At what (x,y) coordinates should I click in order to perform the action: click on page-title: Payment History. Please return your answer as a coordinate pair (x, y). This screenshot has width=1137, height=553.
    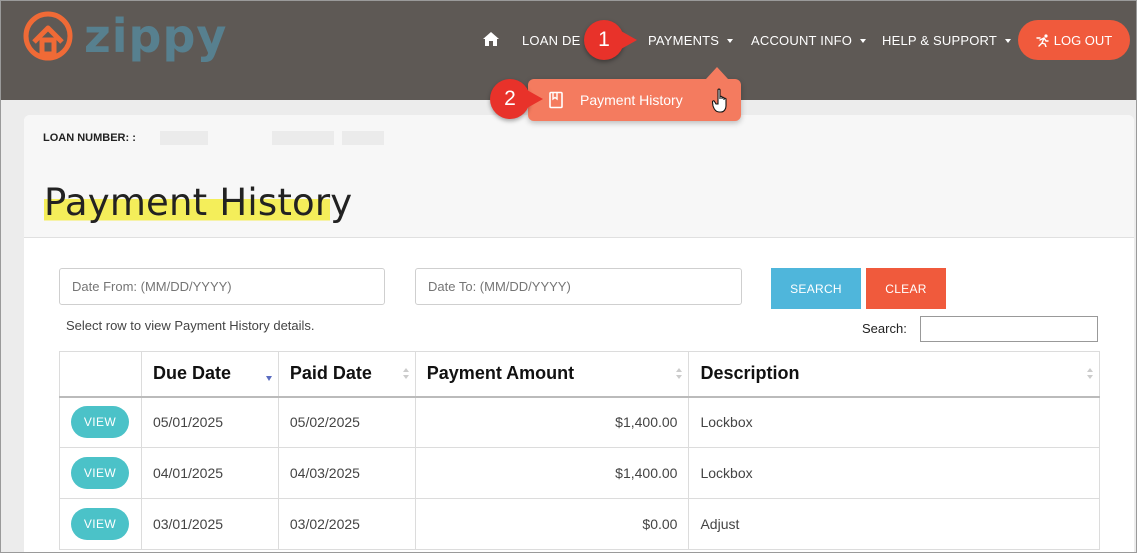
    Looking at the image, I should click on (198, 202).